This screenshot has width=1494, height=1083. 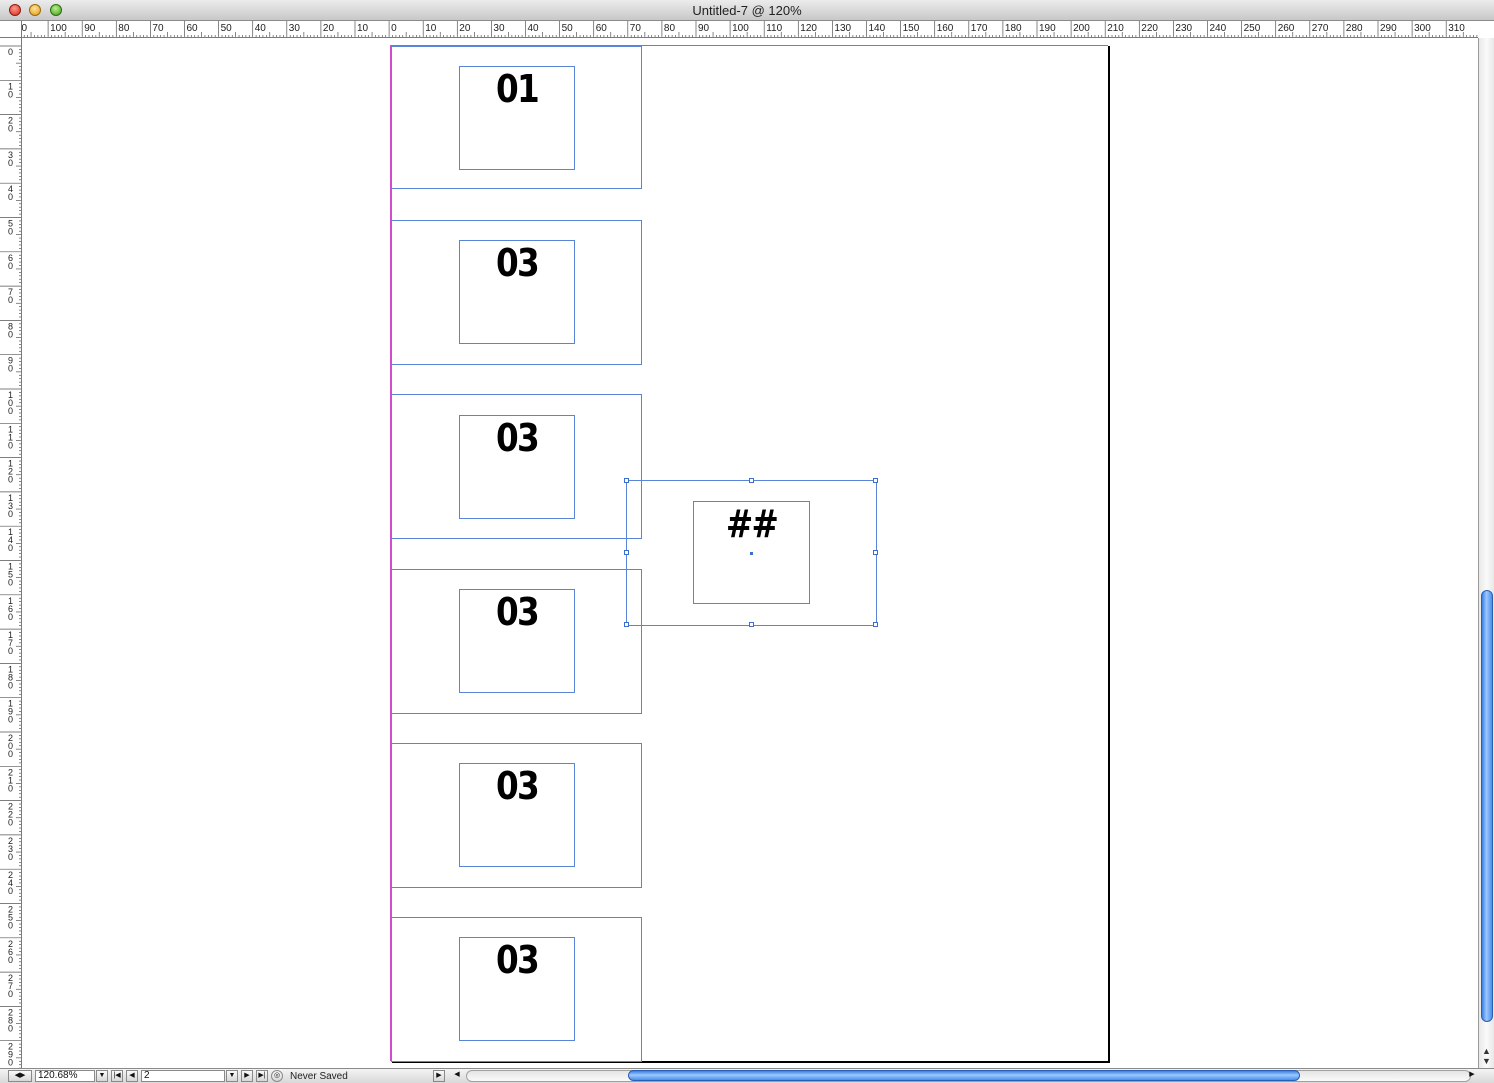 I want to click on scroll-left-arrow-icon: ◀, so click(x=457, y=1076).